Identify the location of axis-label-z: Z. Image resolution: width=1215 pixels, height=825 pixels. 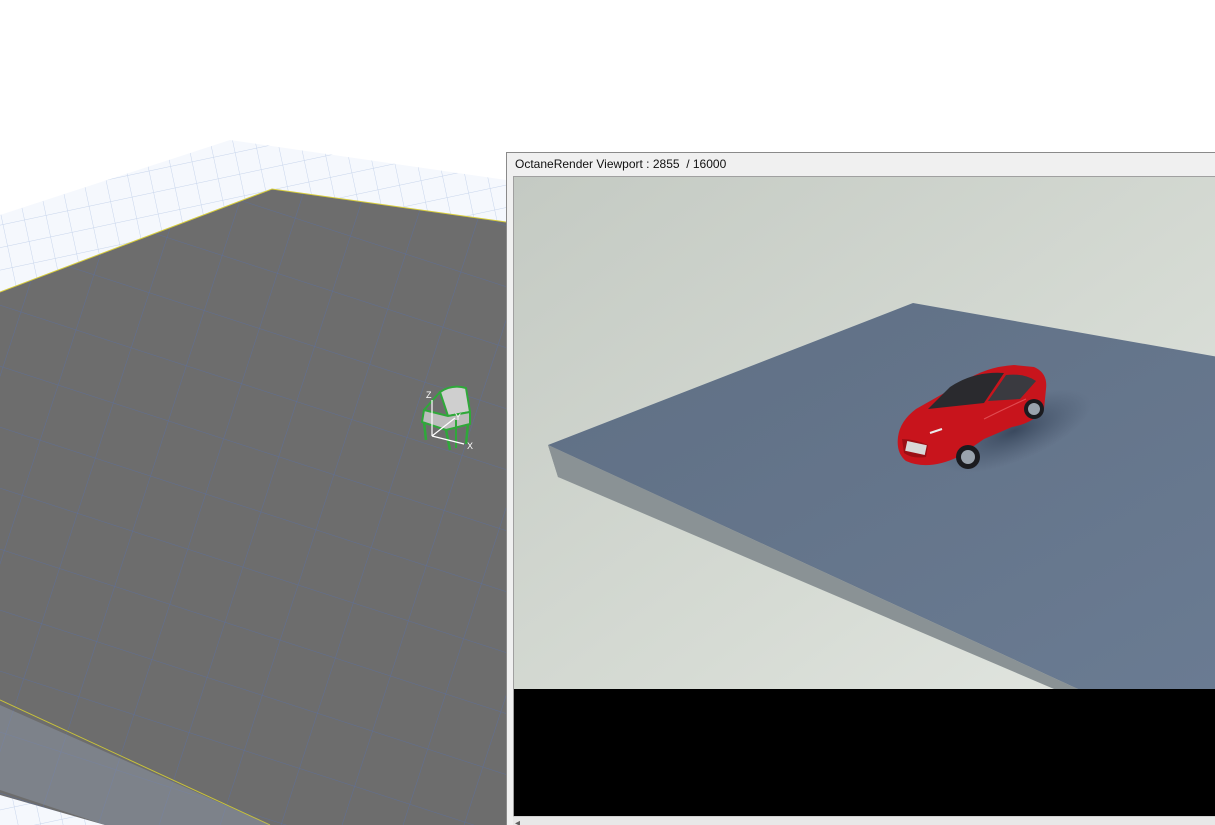
(429, 395).